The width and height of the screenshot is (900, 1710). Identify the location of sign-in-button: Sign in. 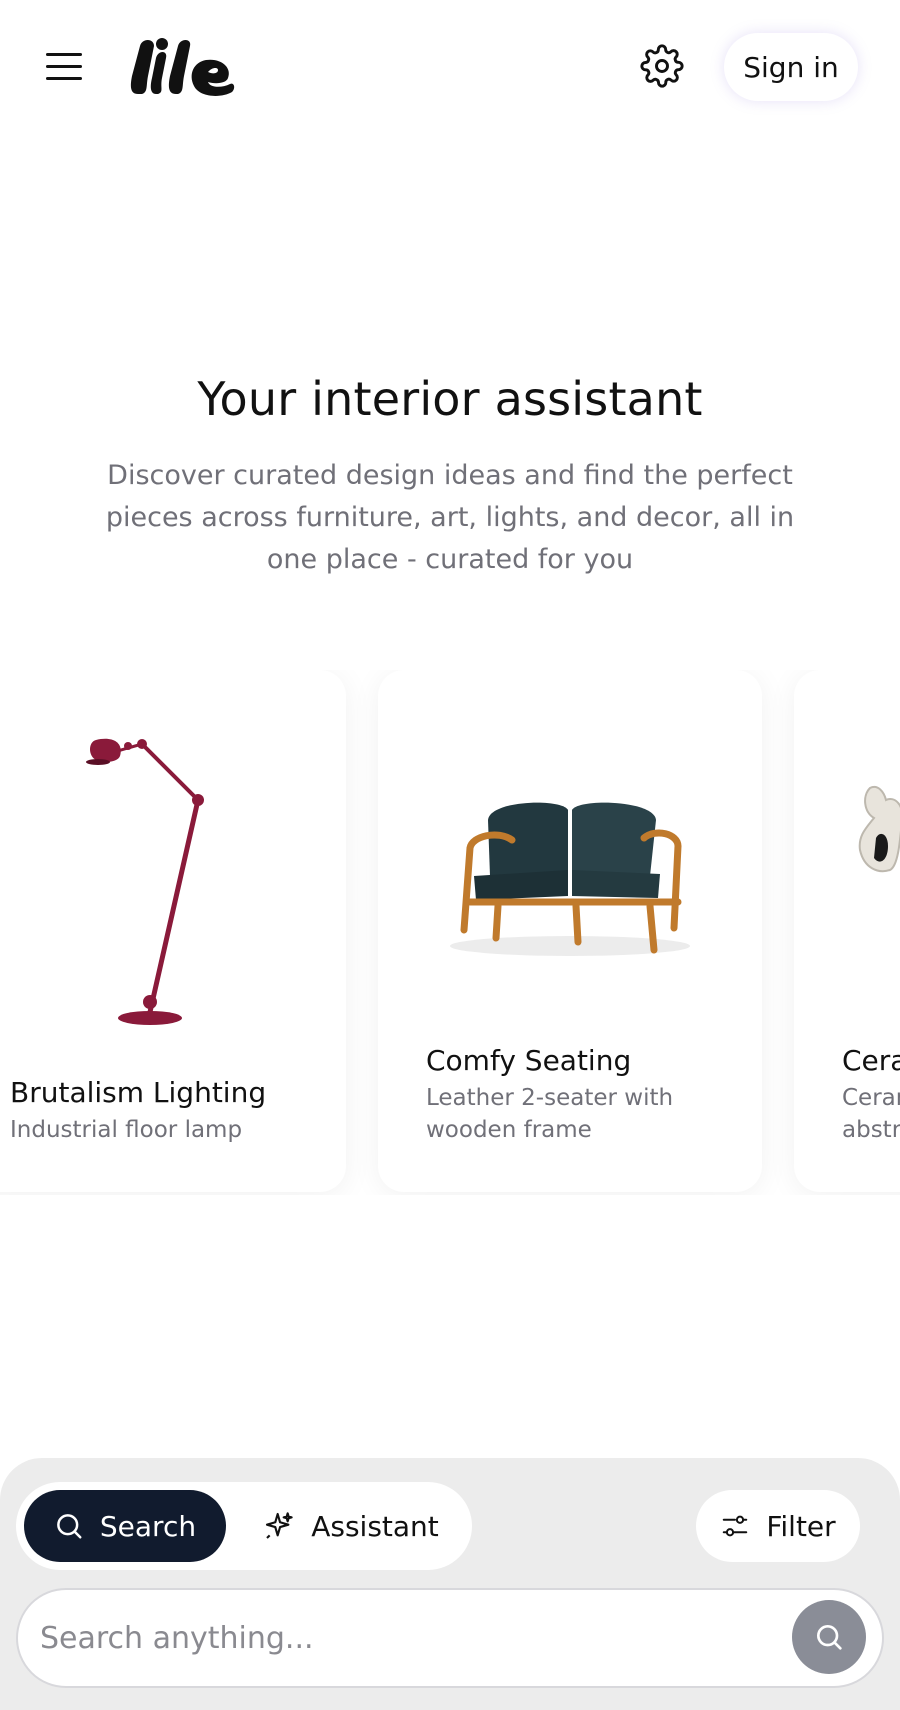
(791, 67).